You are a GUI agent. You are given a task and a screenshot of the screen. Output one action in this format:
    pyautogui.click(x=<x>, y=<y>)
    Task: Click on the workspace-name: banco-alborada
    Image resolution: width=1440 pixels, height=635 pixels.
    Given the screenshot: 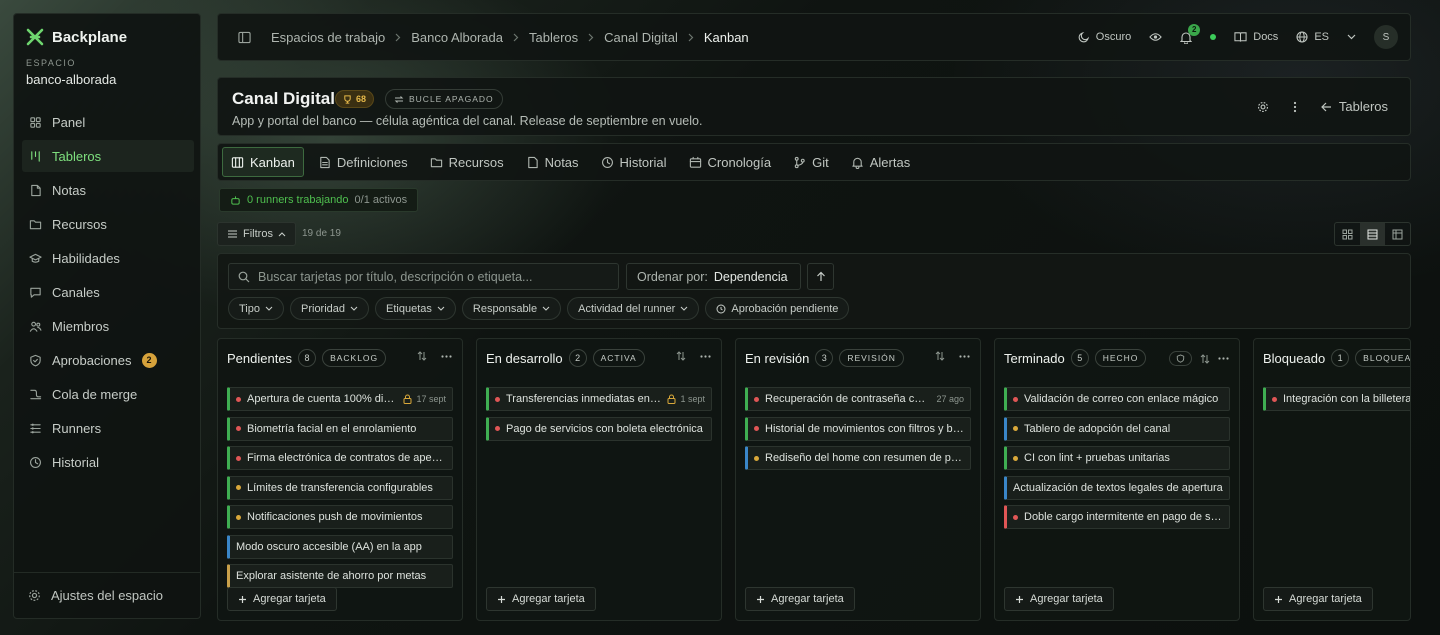 What is the action you would take?
    pyautogui.click(x=71, y=79)
    